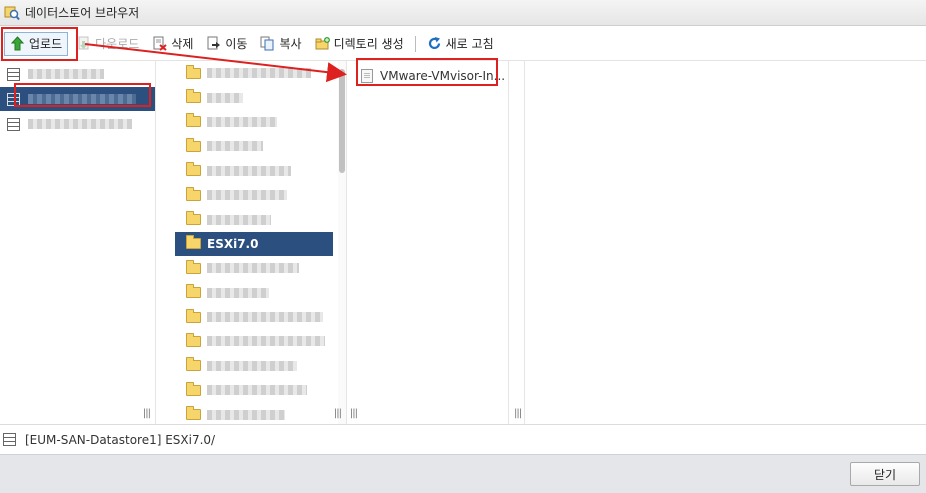 This screenshot has width=926, height=493. What do you see at coordinates (517, 242) in the screenshot?
I see `empty-column-pane: |||` at bounding box center [517, 242].